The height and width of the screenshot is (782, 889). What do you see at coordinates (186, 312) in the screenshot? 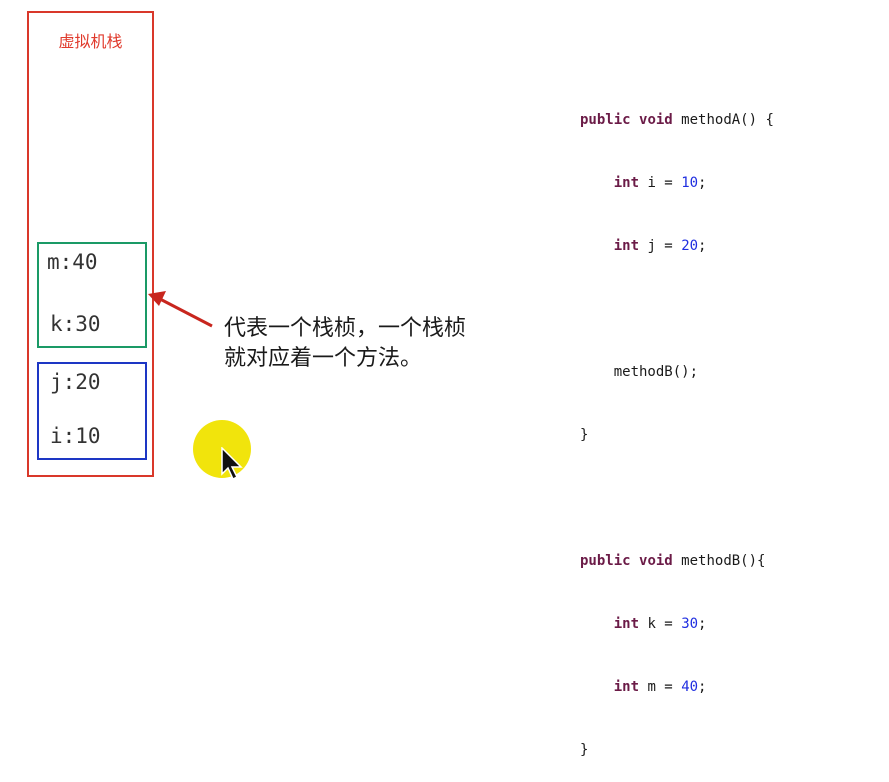
I see `arrow-shaft` at bounding box center [186, 312].